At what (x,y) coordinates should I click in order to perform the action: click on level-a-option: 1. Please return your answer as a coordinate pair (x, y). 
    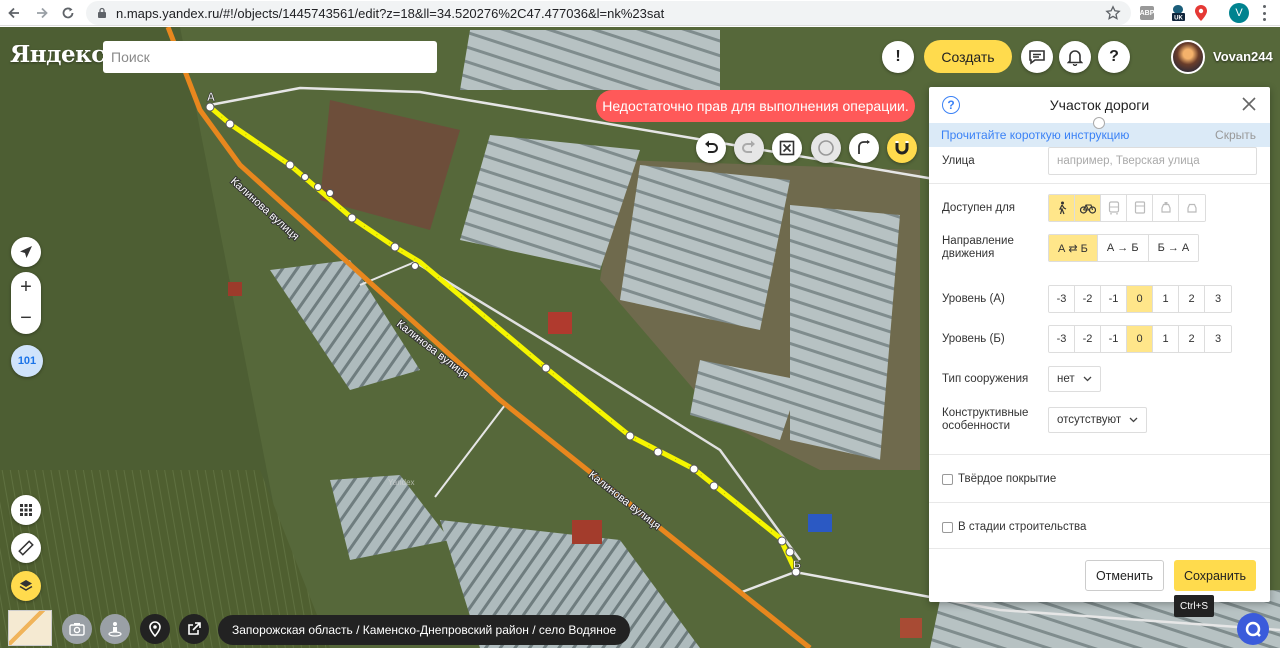
    Looking at the image, I should click on (1166, 299).